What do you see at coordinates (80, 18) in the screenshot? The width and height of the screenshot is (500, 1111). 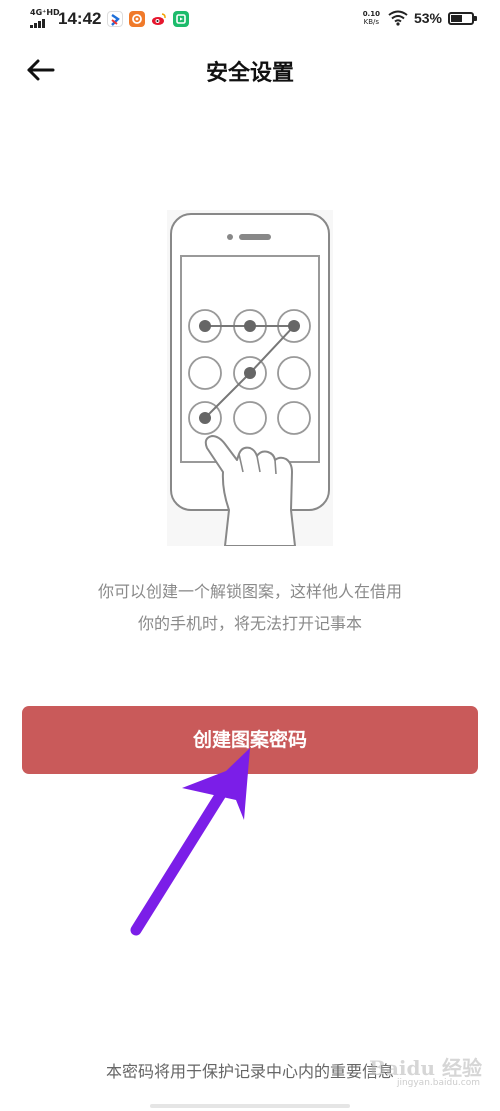 I see `clock: 14:42` at bounding box center [80, 18].